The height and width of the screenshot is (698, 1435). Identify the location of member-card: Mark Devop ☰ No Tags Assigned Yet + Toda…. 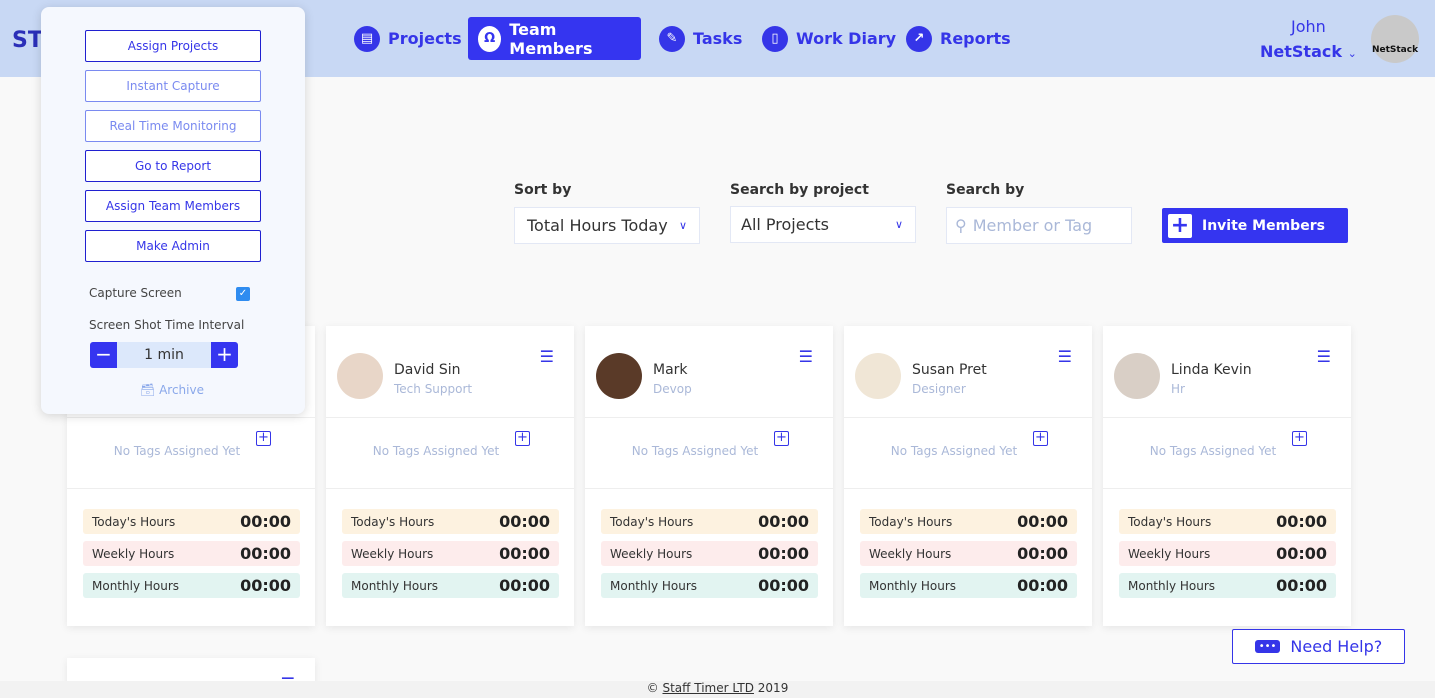
(709, 476).